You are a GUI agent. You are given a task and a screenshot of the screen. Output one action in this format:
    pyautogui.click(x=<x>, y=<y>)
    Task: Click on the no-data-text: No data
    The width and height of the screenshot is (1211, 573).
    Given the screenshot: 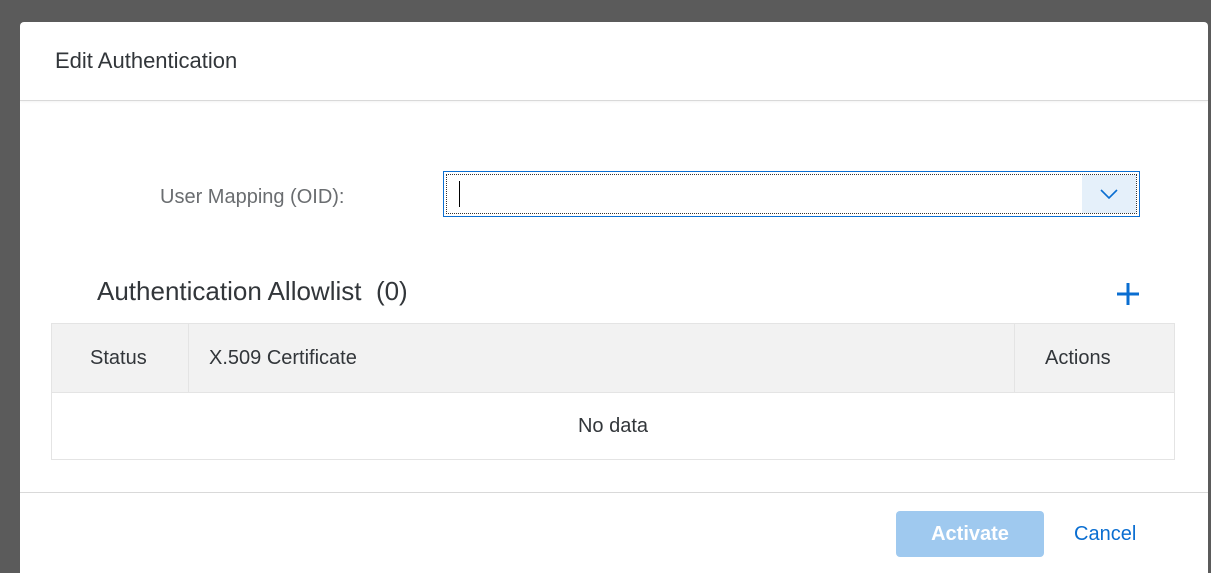 What is the action you would take?
    pyautogui.click(x=613, y=426)
    